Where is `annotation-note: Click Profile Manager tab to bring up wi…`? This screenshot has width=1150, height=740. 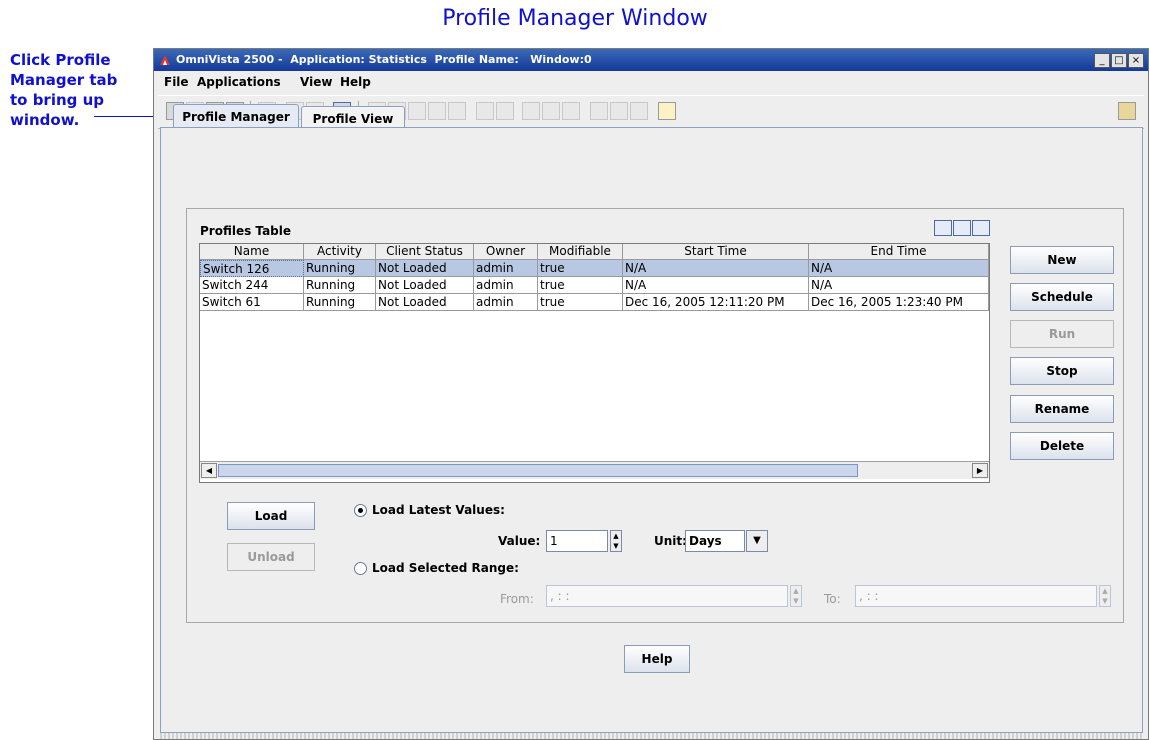
annotation-note: Click Profile Manager tab to bring up wi… is located at coordinates (85, 90).